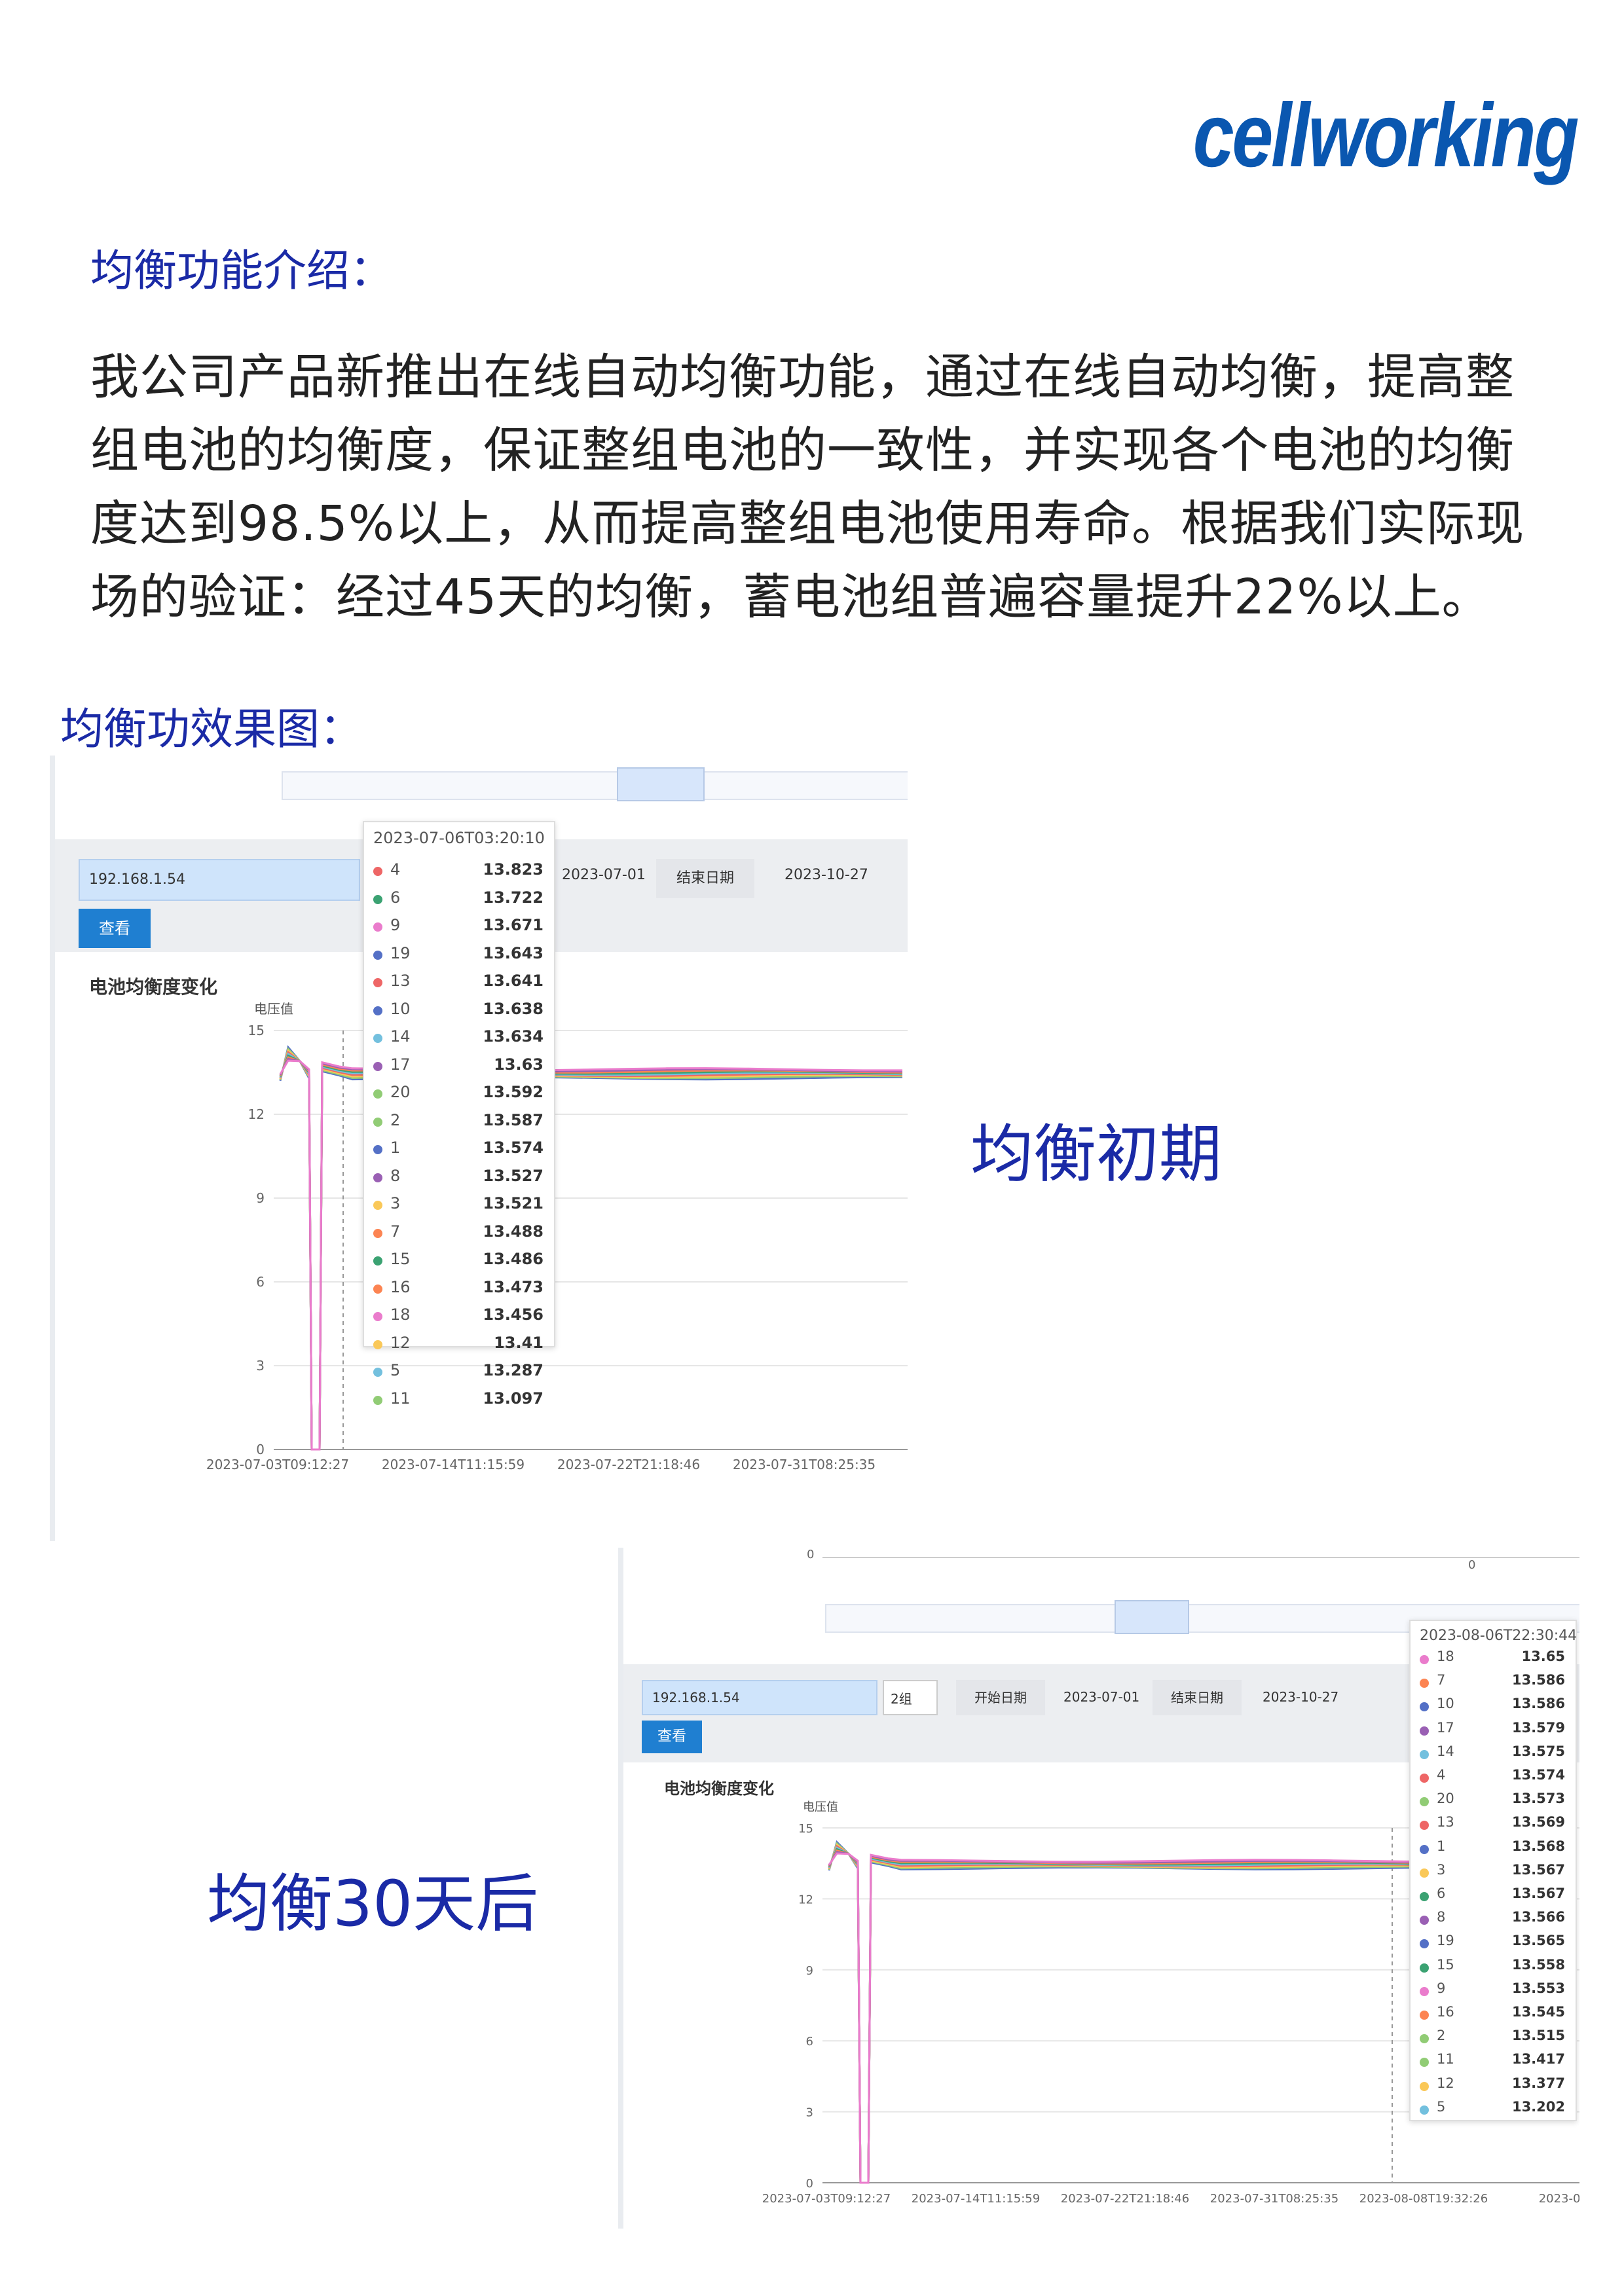 The image size is (1624, 2296). I want to click on tooltip-row: 12 13.41, so click(458, 1345).